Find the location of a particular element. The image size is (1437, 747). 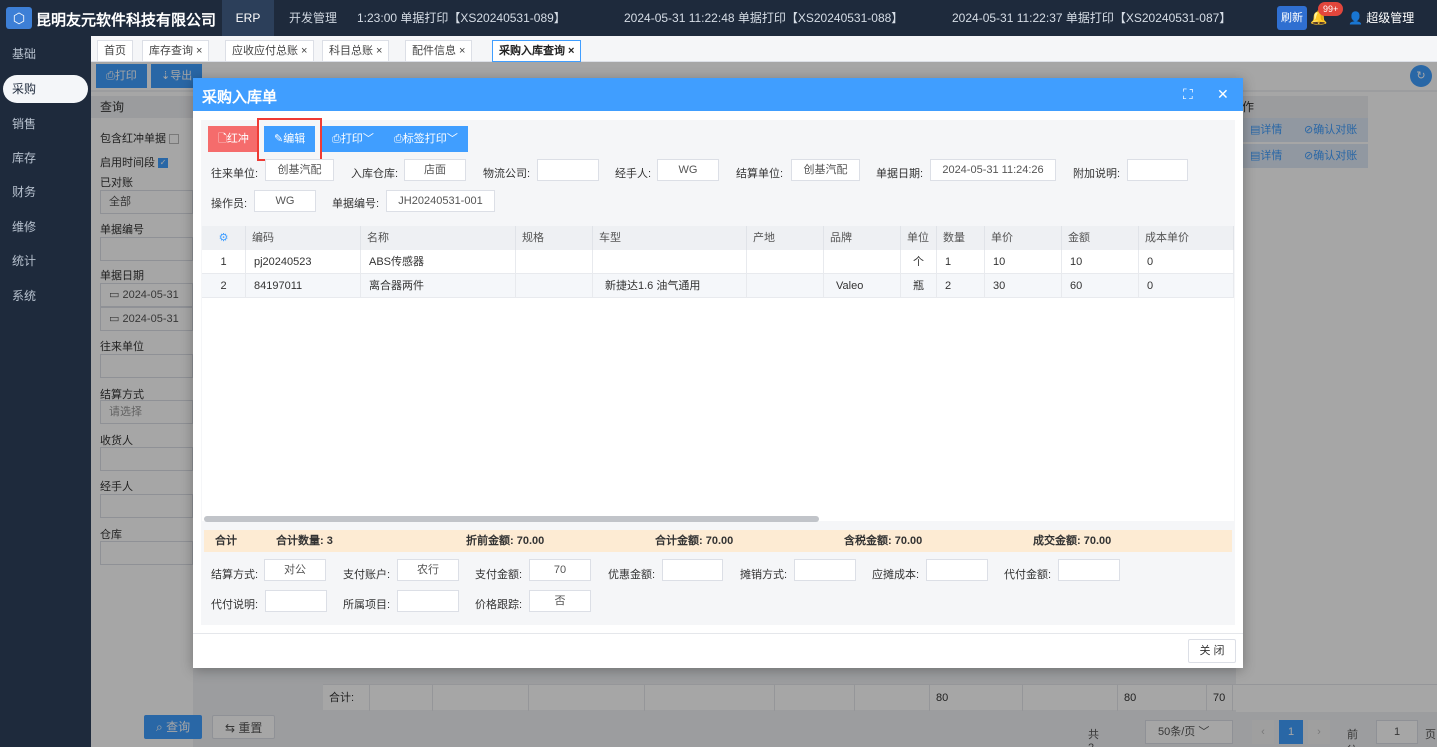

sidebar-item-inventory: 库存 is located at coordinates (45, 158).